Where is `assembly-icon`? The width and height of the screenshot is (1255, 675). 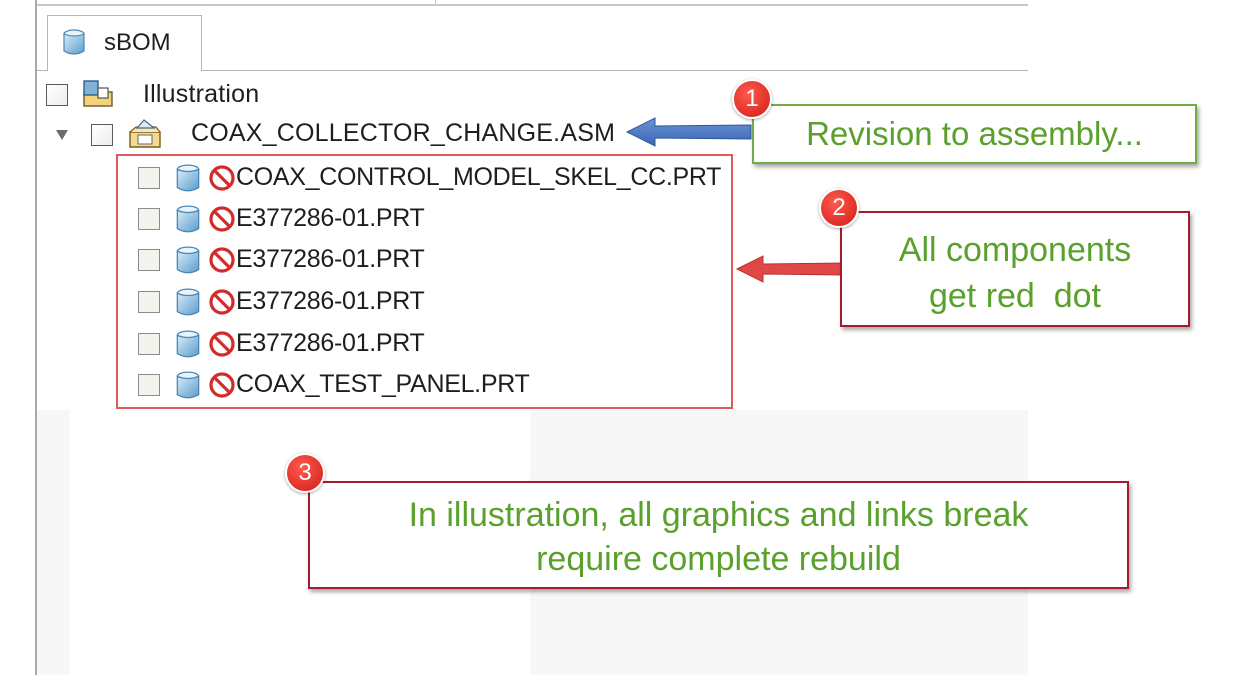
assembly-icon is located at coordinates (145, 133).